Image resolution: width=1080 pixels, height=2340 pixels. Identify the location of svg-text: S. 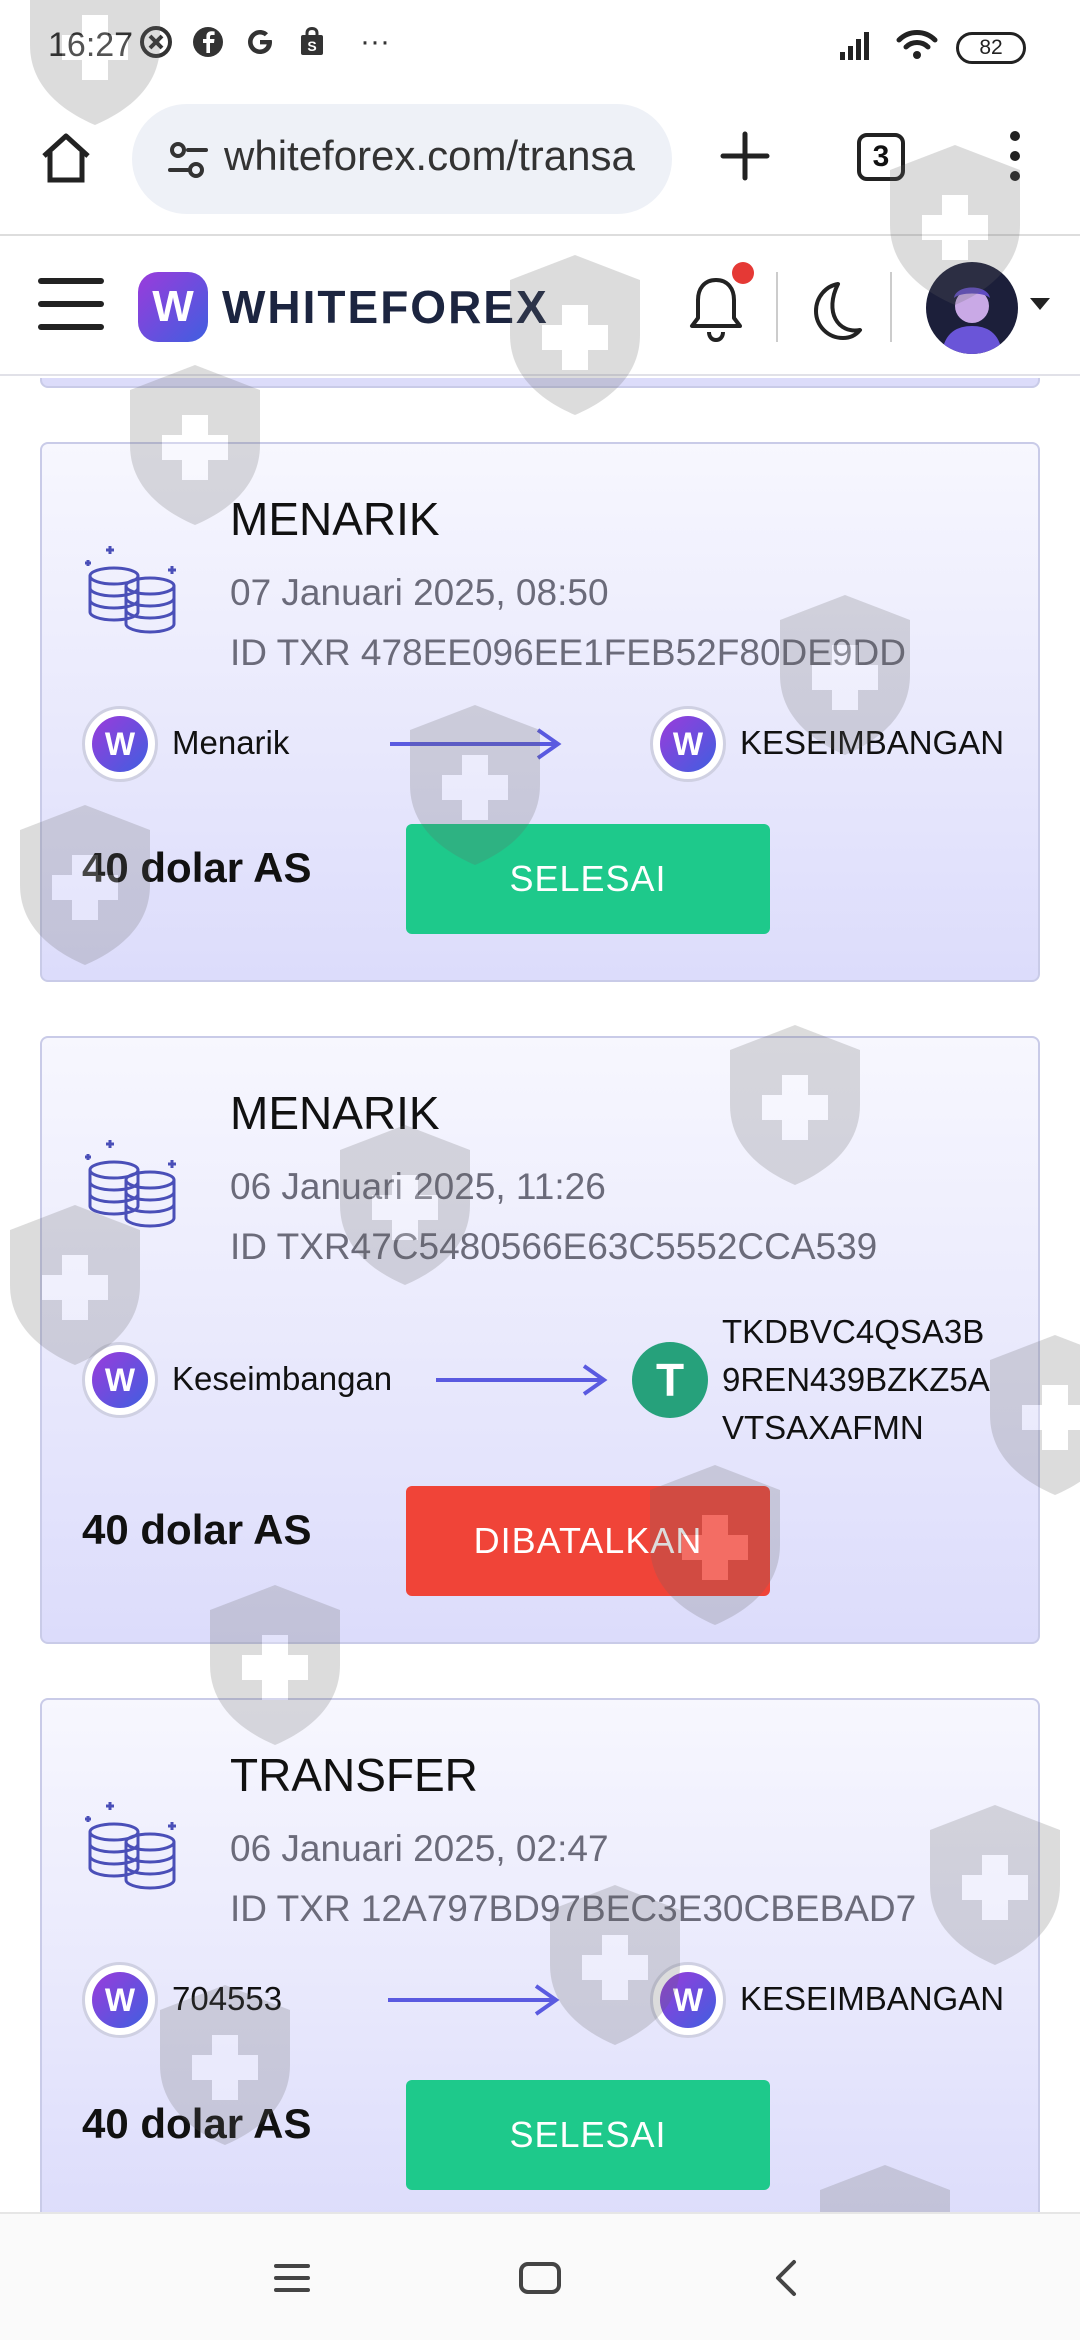
(311, 46).